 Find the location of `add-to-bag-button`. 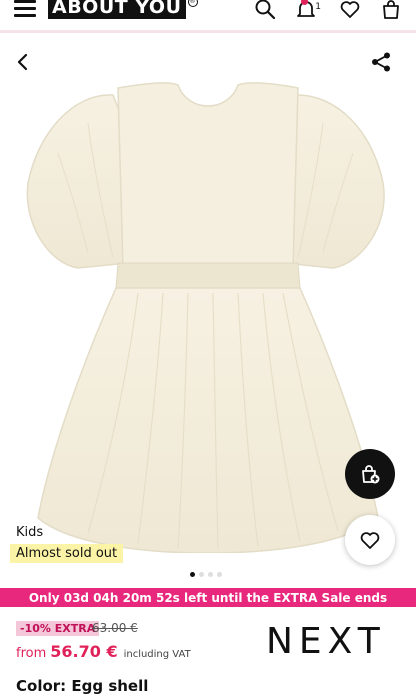

add-to-bag-button is located at coordinates (370, 474).